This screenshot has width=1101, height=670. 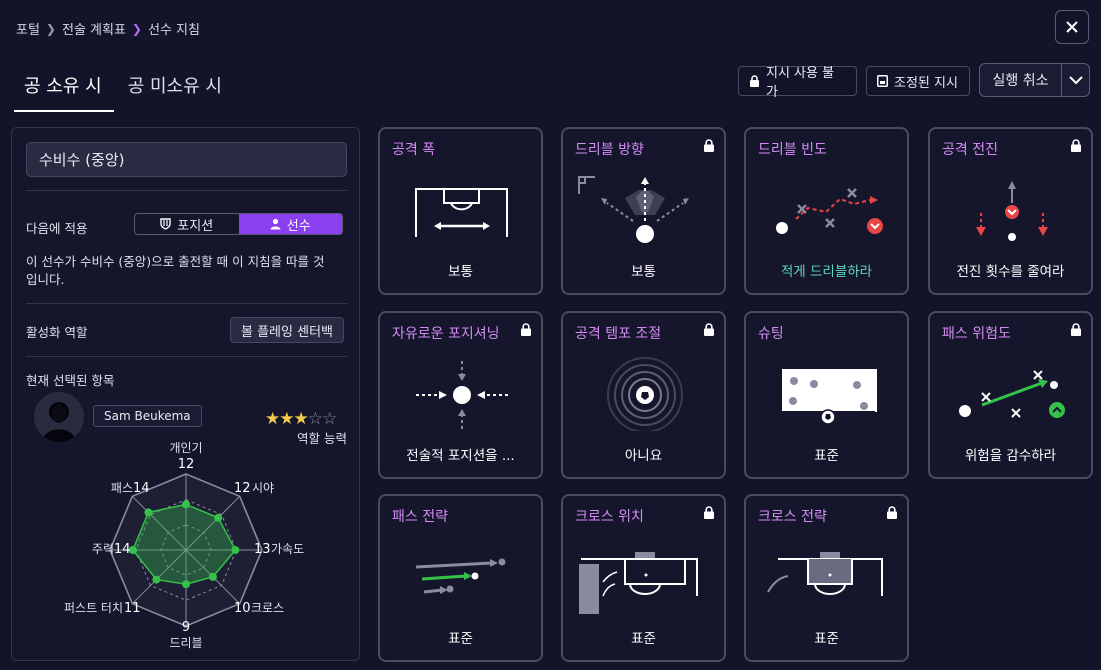 I want to click on stat-name: 가속도, so click(x=287, y=549).